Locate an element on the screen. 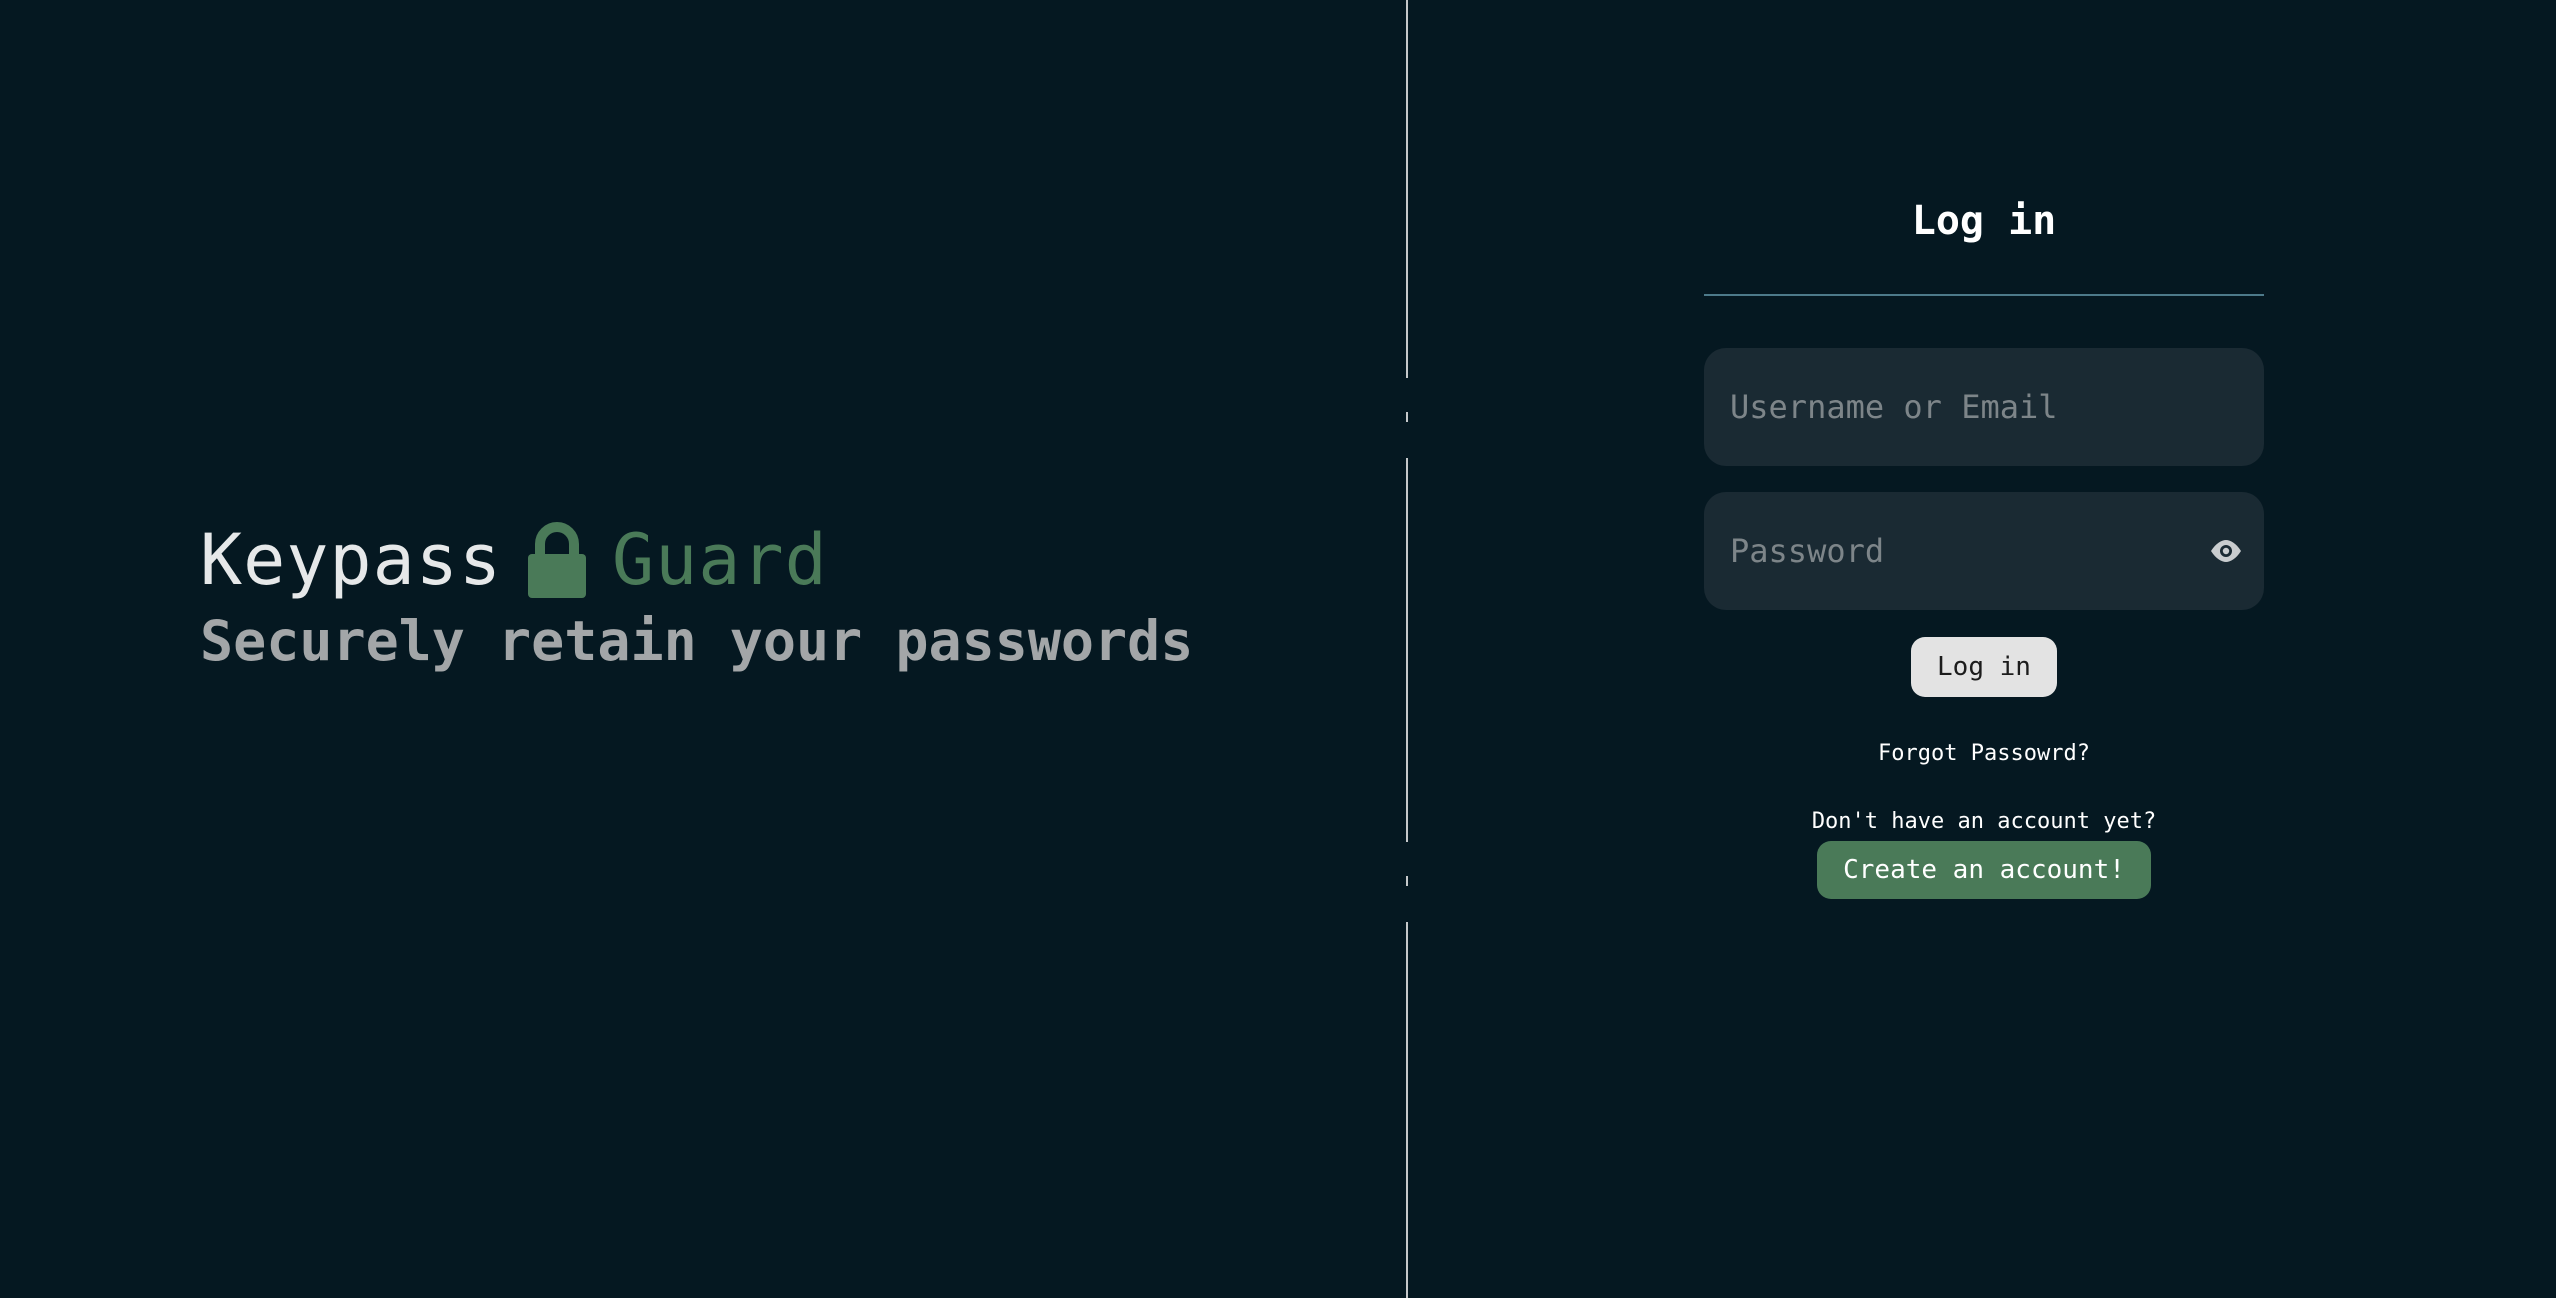 The height and width of the screenshot is (1298, 2556). login-button-row: Log in is located at coordinates (1984, 667).